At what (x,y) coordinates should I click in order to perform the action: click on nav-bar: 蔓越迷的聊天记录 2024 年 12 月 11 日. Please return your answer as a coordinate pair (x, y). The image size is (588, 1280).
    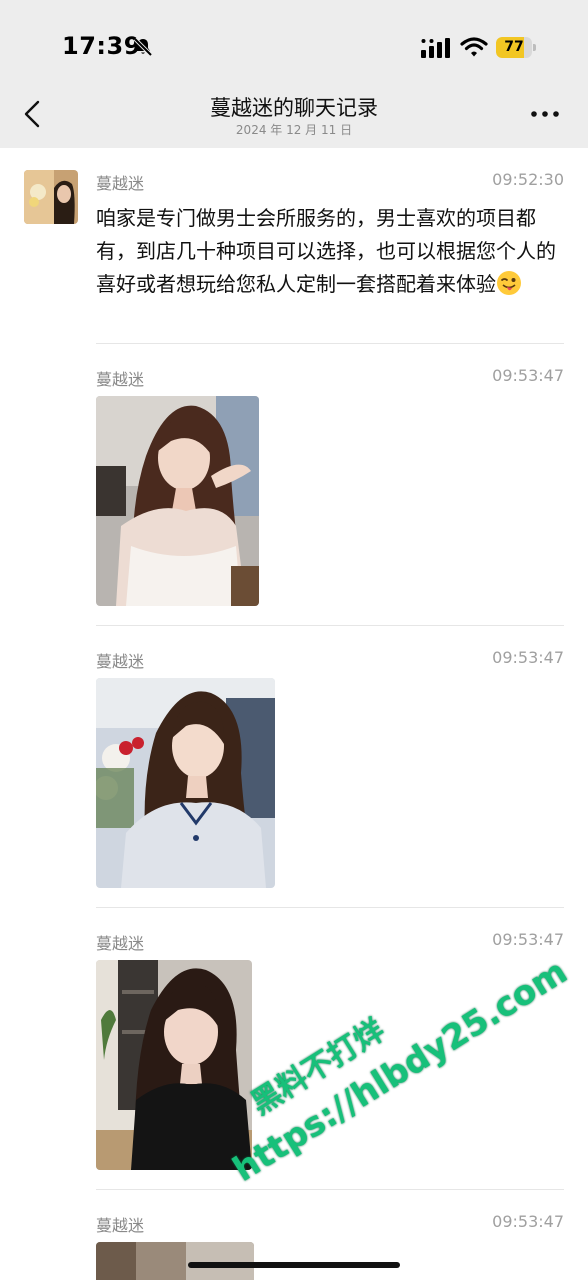
    Looking at the image, I should click on (294, 114).